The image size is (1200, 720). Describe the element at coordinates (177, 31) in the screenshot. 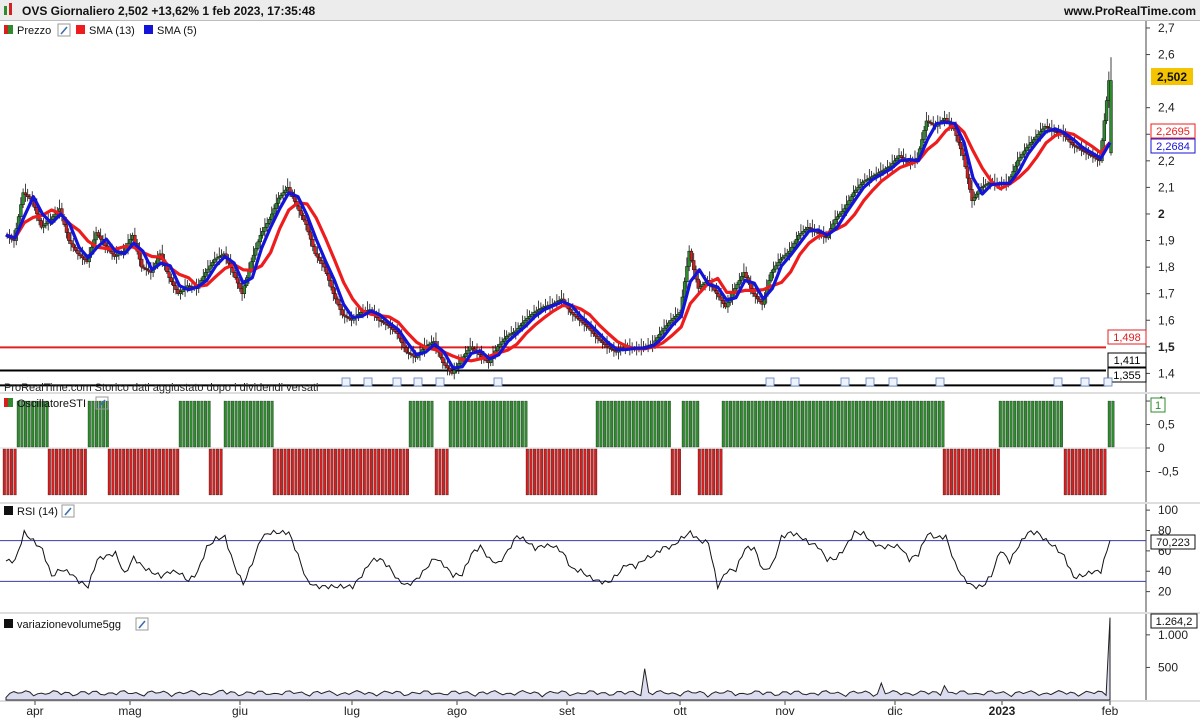

I see `legend-sma5: SMA (5)` at that location.